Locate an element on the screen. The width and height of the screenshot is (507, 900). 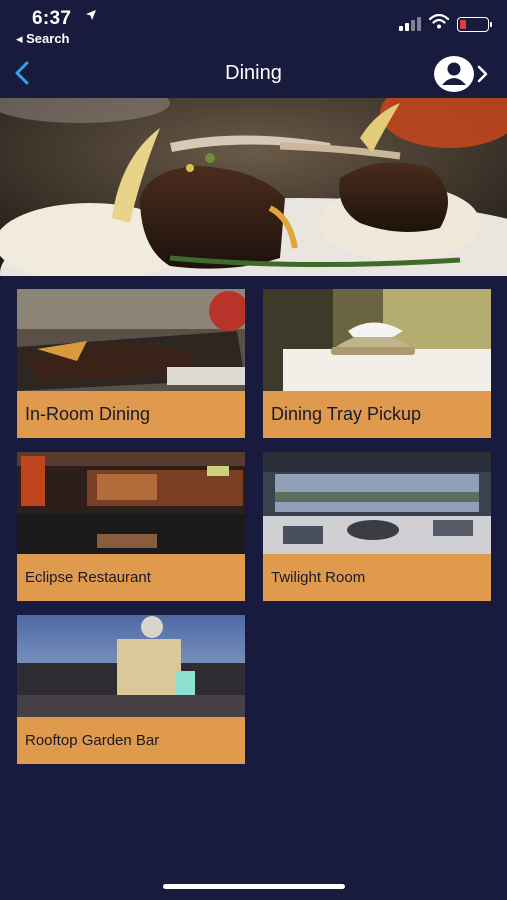
card-eclipse-restaurant: Eclipse Restaurant is located at coordinates (131, 526).